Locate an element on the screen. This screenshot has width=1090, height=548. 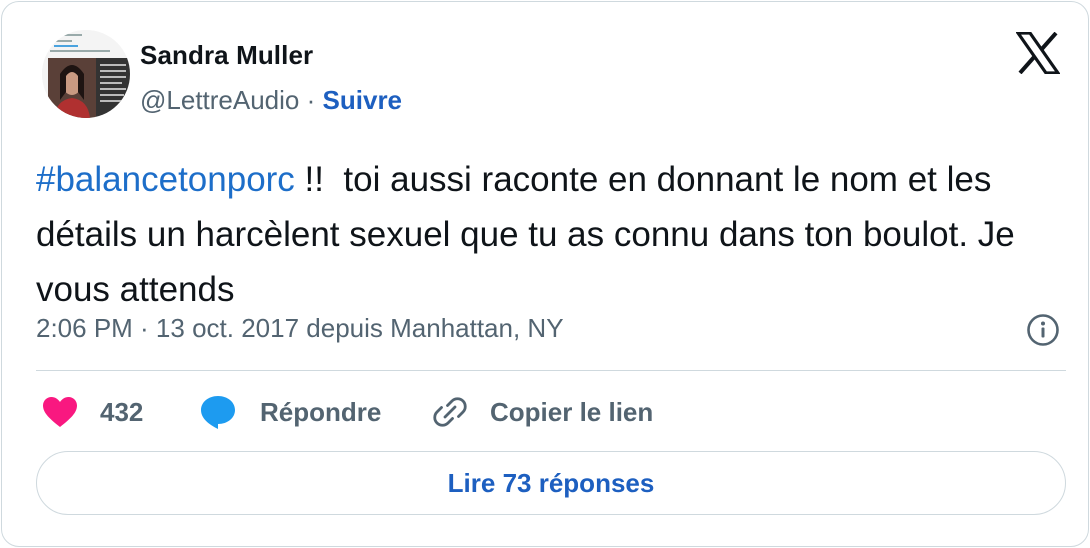
author-name: Sandra Muller is located at coordinates (226, 55).